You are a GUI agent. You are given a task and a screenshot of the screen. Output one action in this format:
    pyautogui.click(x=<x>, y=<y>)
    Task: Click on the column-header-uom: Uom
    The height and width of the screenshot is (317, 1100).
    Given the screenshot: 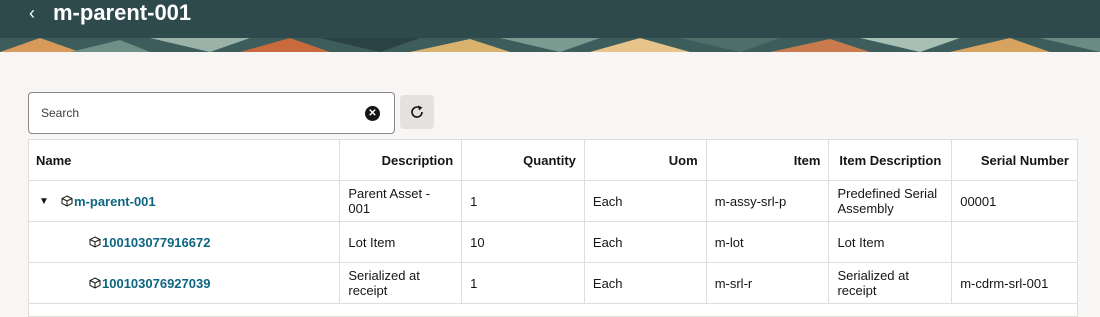 What is the action you would take?
    pyautogui.click(x=646, y=160)
    